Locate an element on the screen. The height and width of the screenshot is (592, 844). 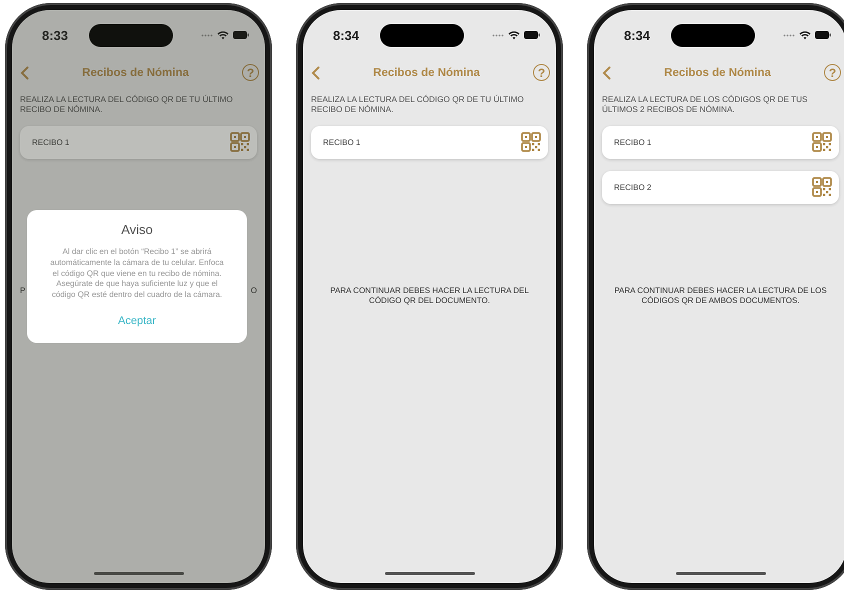
footer-message: PARA CONTINUAR DEBES HACER LA LECTURA DEL CÓDIGO QR DEL DOCUMENTO. is located at coordinates (429, 296).